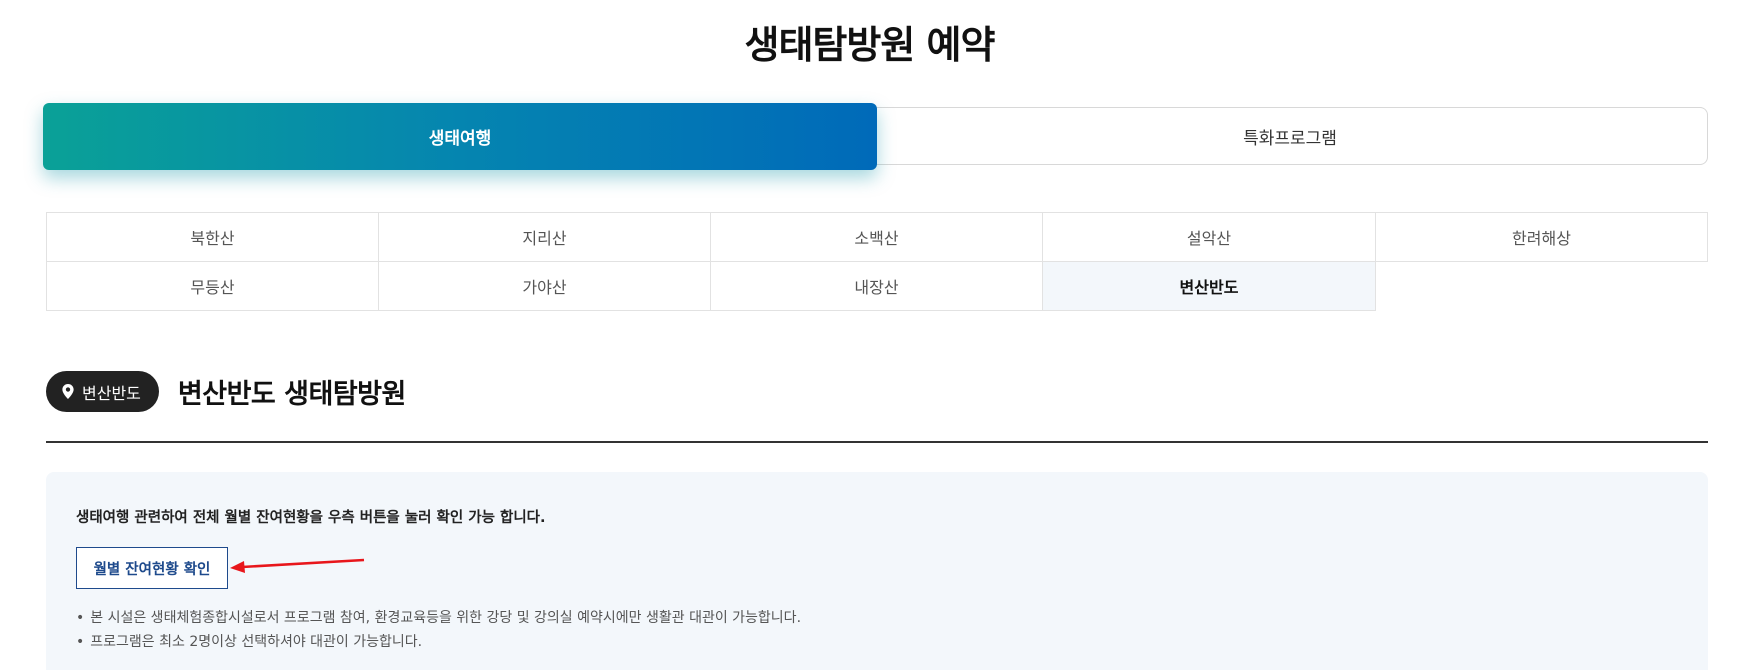 The height and width of the screenshot is (670, 1739). What do you see at coordinates (68, 391) in the screenshot?
I see `map-pin-icon` at bounding box center [68, 391].